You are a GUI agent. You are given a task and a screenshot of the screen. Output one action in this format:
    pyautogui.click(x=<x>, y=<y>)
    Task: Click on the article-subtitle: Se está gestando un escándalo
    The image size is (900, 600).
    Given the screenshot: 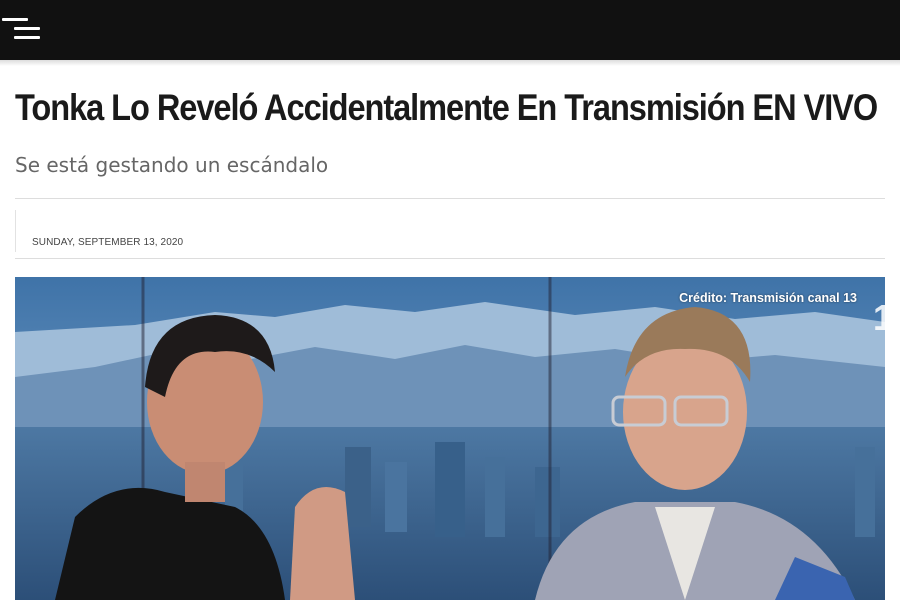 What is the action you would take?
    pyautogui.click(x=172, y=165)
    